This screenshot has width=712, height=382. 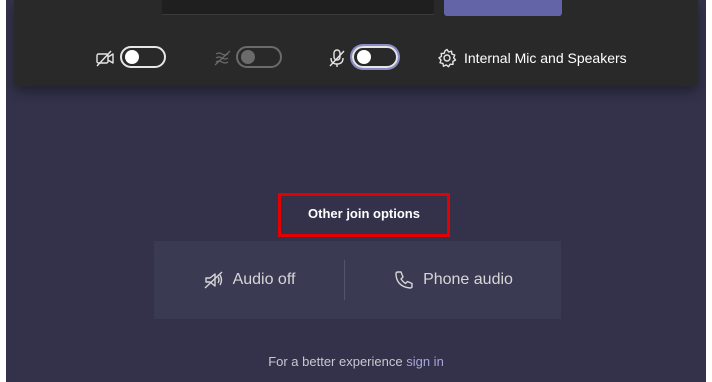 I want to click on audio-off-label: Audio off, so click(x=264, y=279).